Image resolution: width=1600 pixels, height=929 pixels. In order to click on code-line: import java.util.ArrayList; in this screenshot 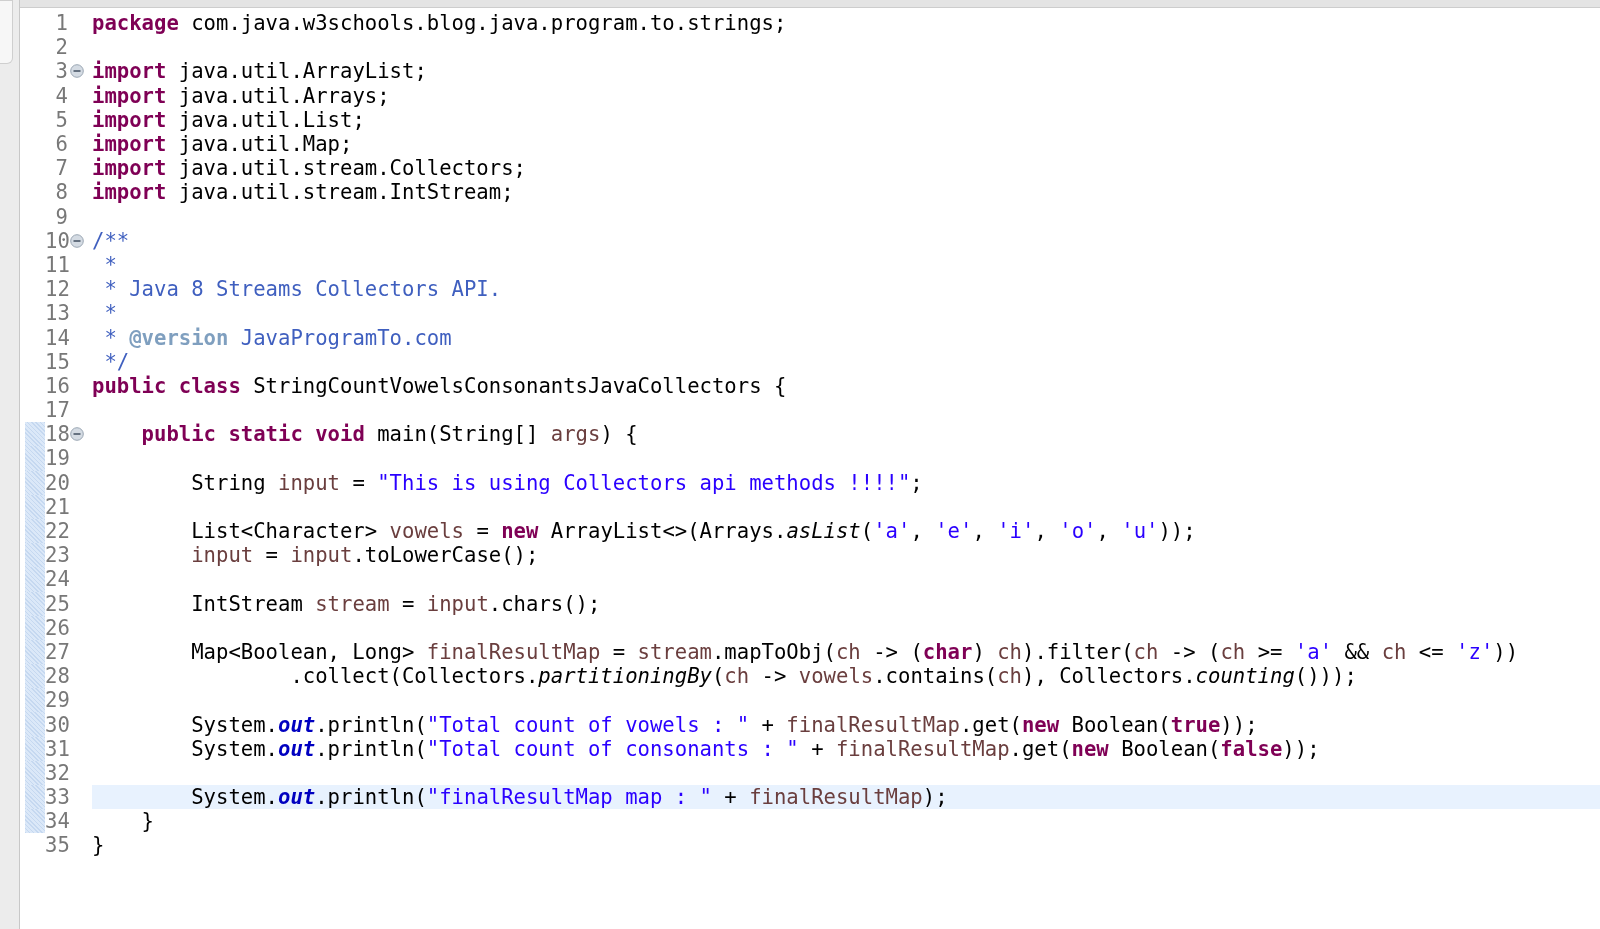, I will do `click(260, 71)`.